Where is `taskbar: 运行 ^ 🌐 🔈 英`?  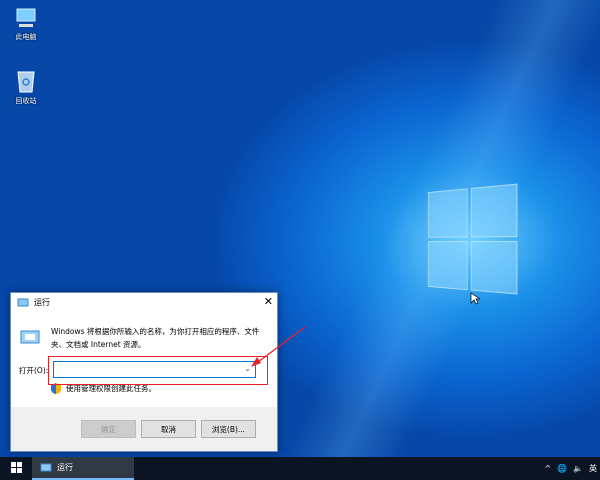 taskbar: 运行 ^ 🌐 🔈 英 is located at coordinates (300, 468).